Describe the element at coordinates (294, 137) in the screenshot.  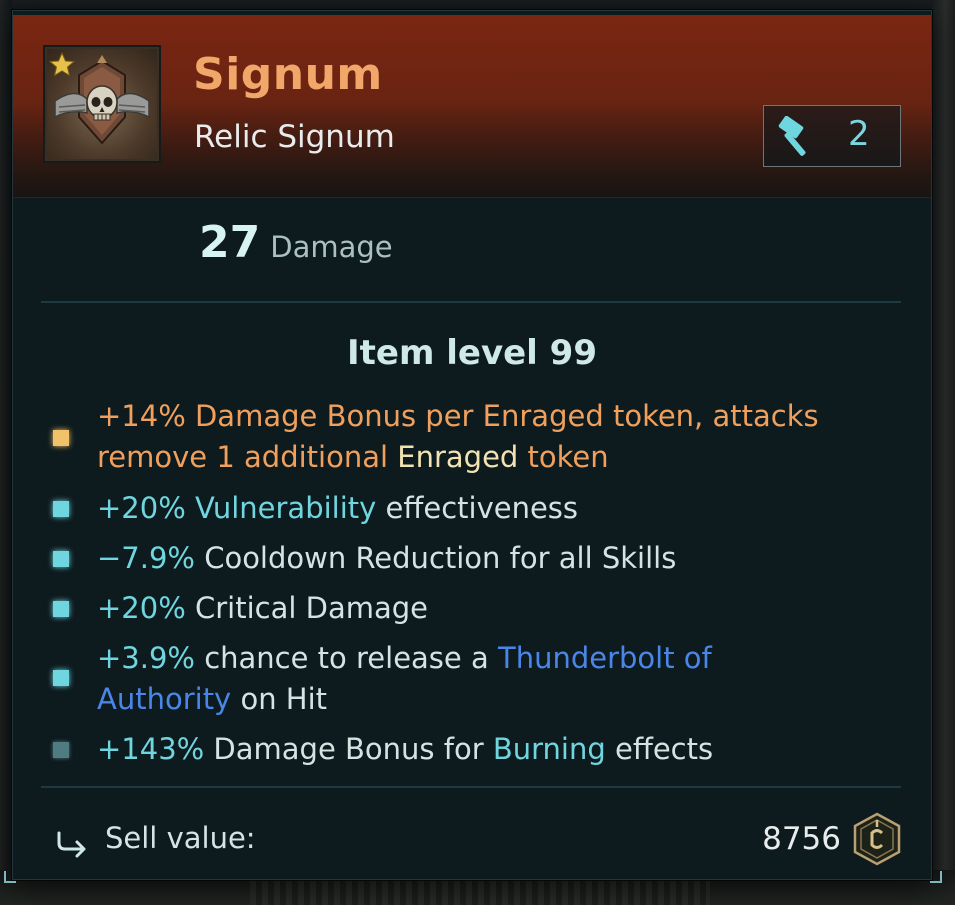
I see `item-type: Relic Signum` at that location.